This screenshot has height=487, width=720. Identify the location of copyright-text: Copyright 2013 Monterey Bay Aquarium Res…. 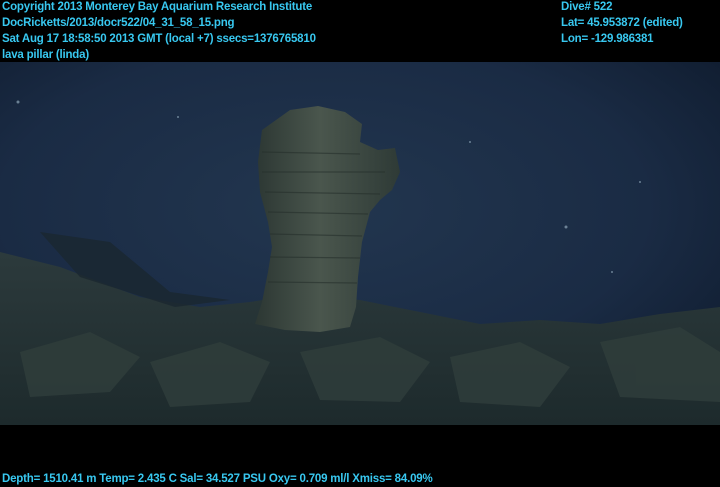
(157, 7).